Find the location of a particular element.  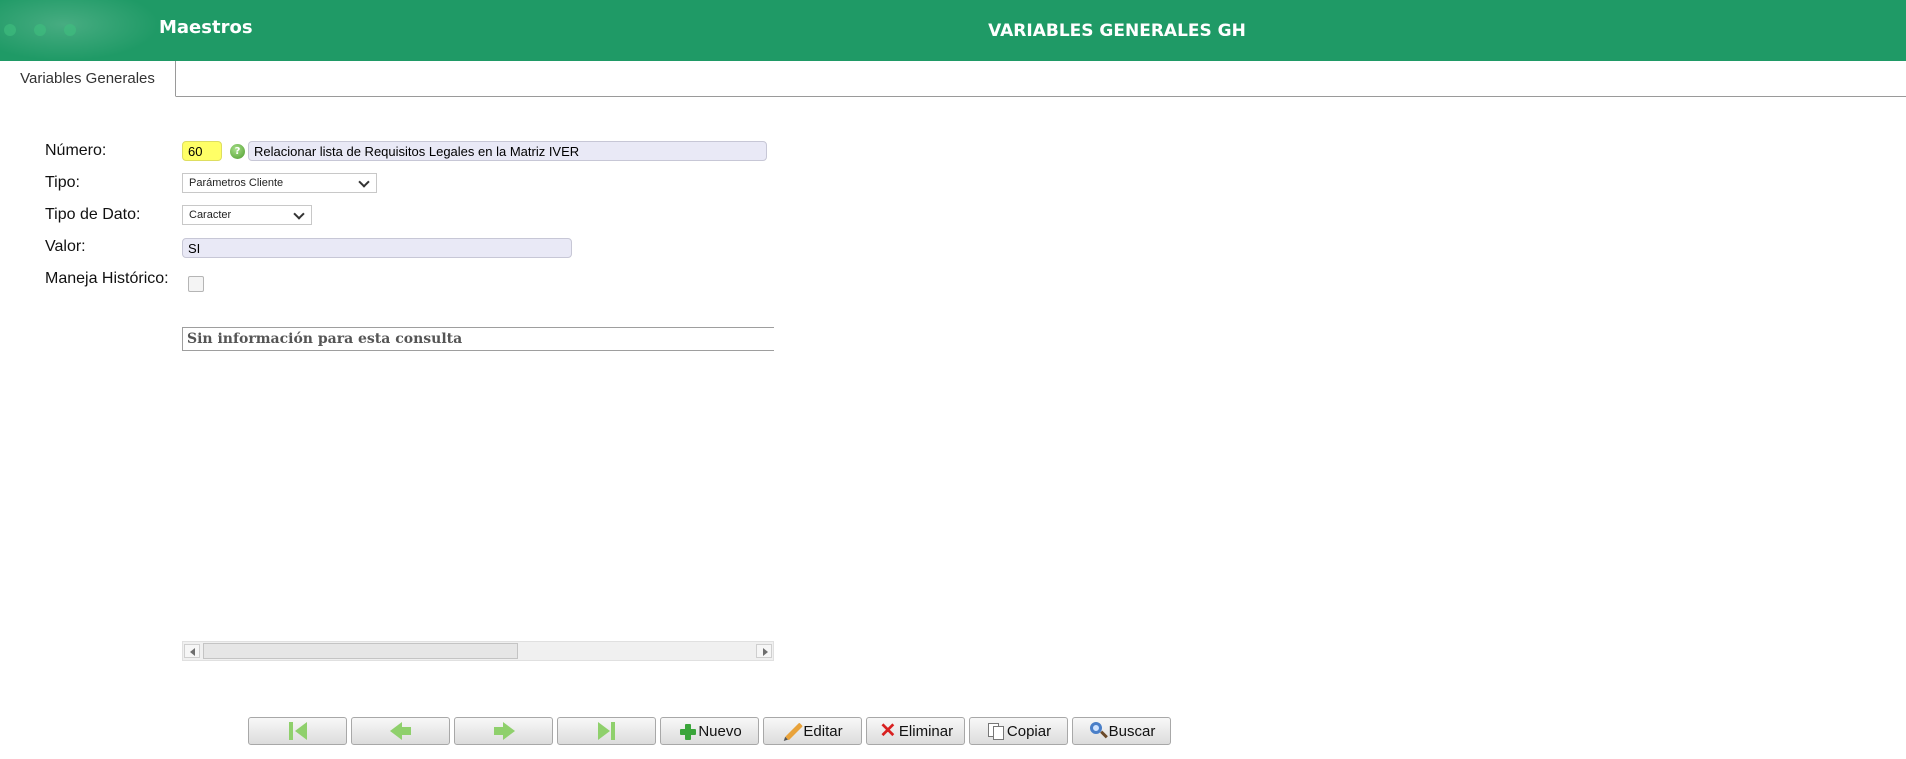

tipo-dato-select-value: Caracter is located at coordinates (210, 215).